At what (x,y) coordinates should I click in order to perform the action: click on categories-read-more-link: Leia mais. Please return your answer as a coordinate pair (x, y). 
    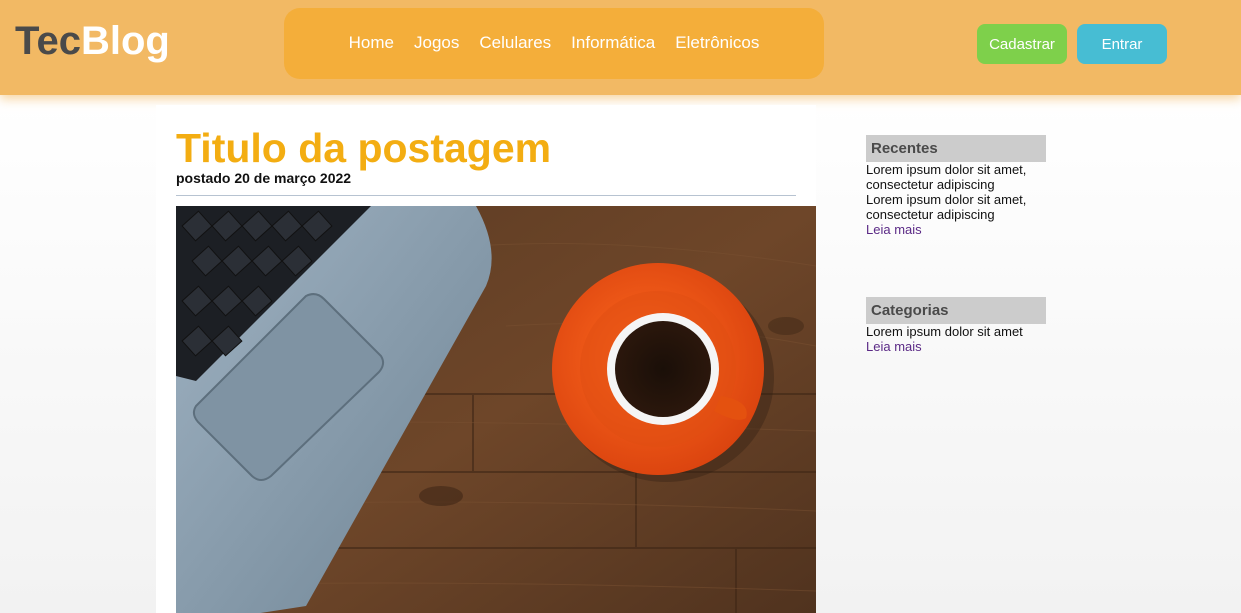
    Looking at the image, I should click on (956, 347).